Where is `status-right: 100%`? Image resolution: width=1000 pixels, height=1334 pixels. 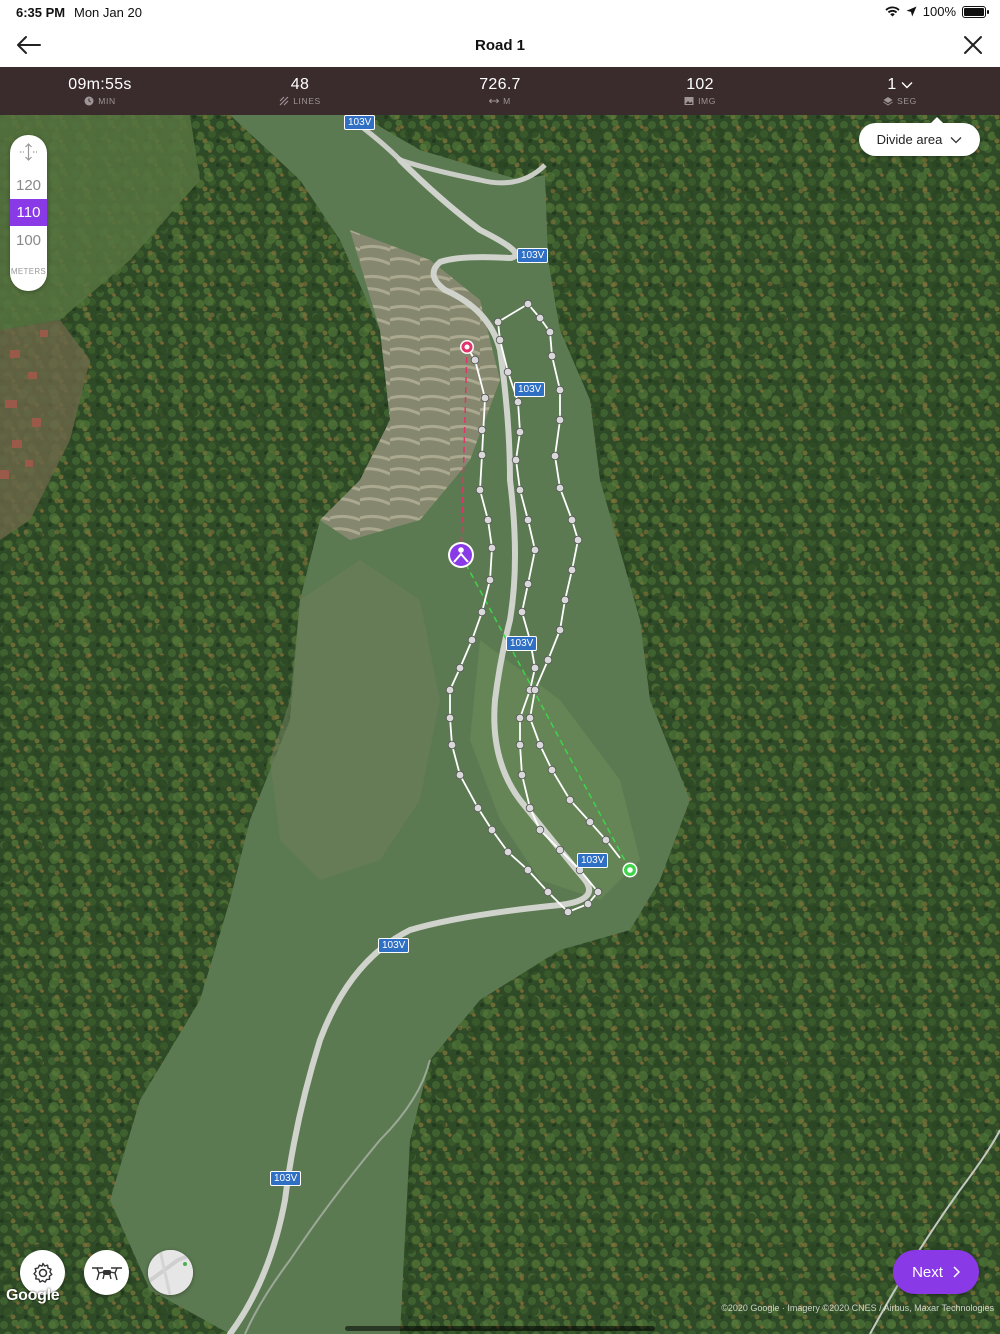
status-right: 100% is located at coordinates (937, 11).